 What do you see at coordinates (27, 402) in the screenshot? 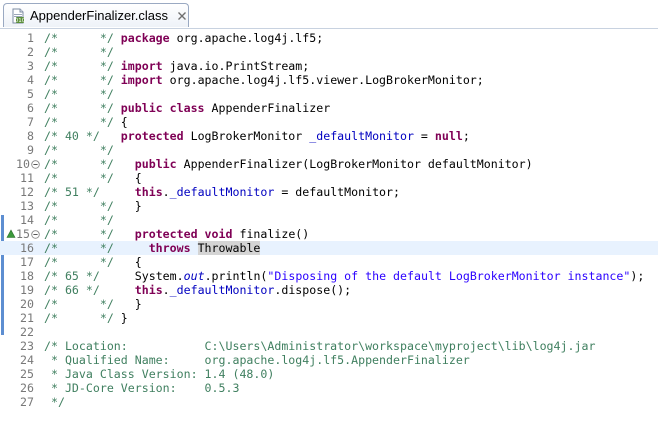
I see `line-number: 27` at bounding box center [27, 402].